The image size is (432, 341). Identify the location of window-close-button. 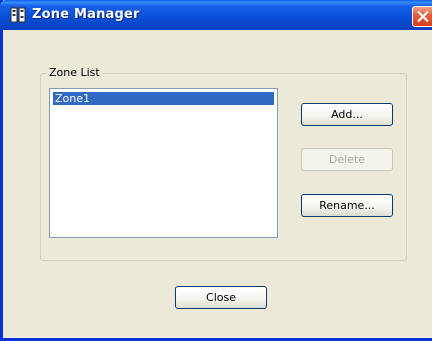
(422, 16).